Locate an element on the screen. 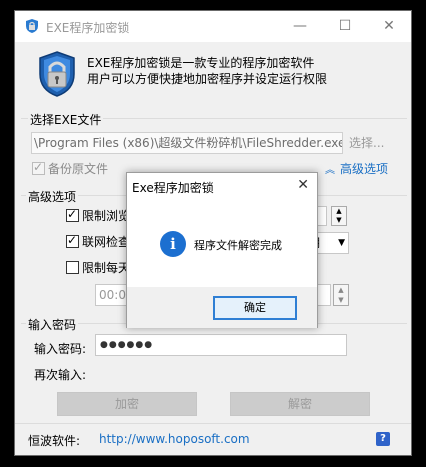  dialog-message: 程序文件解密完成 is located at coordinates (238, 245).